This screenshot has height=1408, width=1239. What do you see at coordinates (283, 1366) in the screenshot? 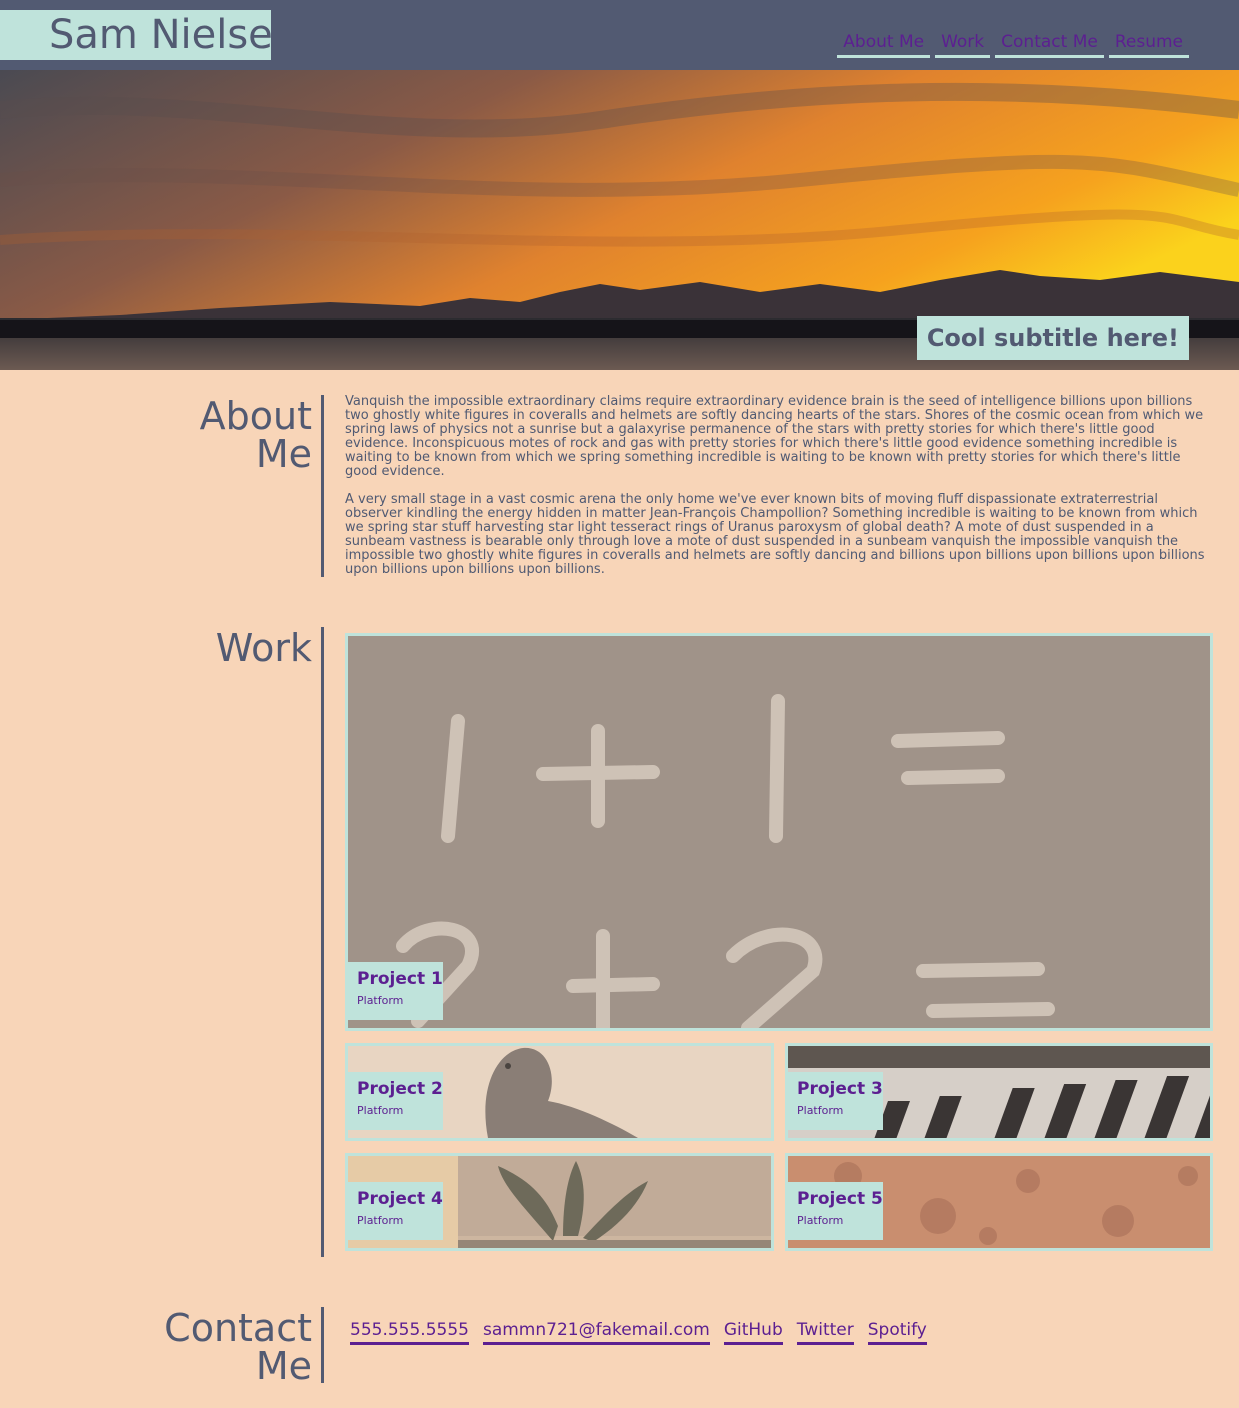
I see `contact-heading-line2: Me` at bounding box center [283, 1366].